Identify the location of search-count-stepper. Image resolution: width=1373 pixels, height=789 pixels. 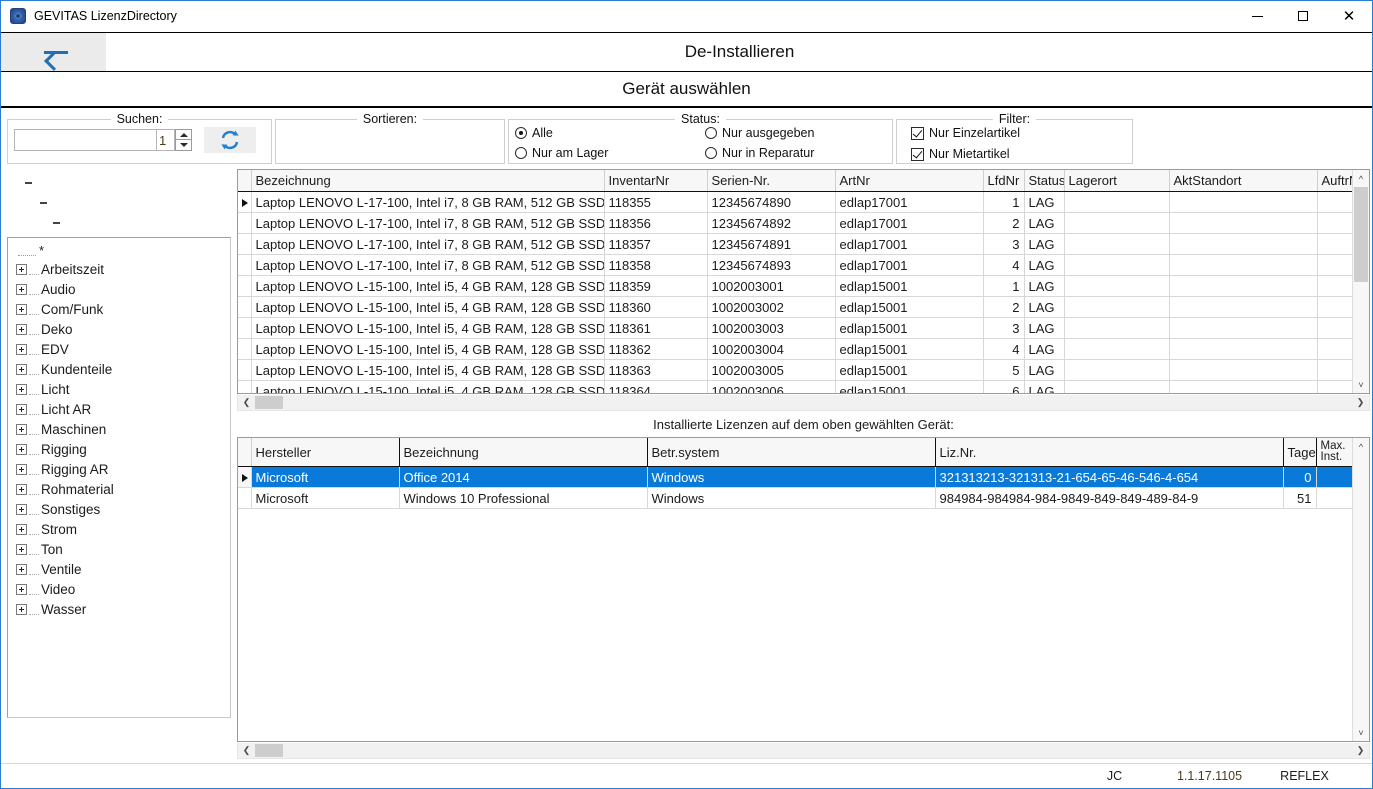
(183, 140).